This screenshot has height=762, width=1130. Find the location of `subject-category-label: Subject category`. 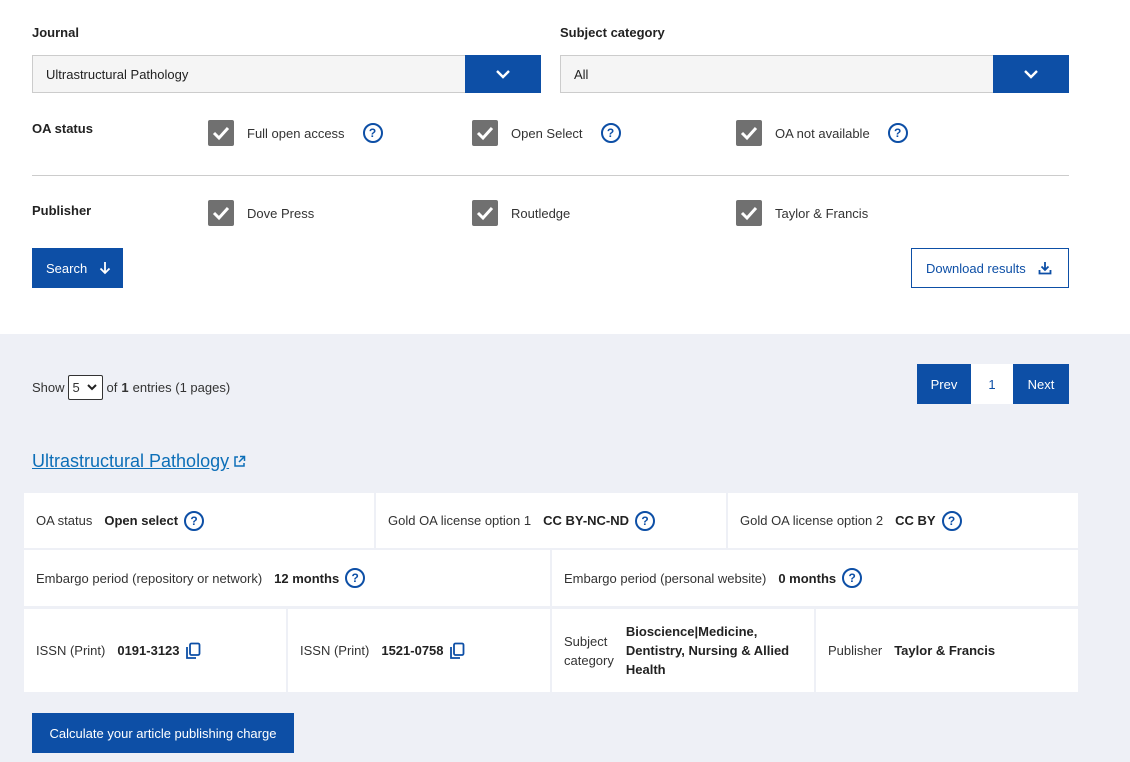

subject-category-label: Subject category is located at coordinates (612, 32).